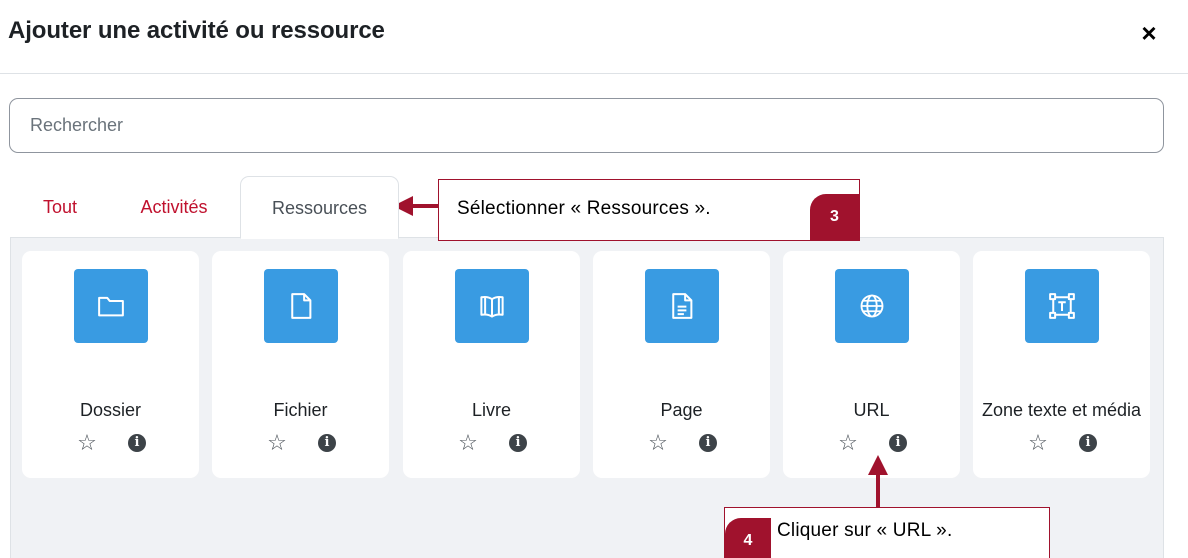 This screenshot has height=558, width=1188. What do you see at coordinates (584, 208) in the screenshot?
I see `callout-text: Sélectionner « Ressources ».` at bounding box center [584, 208].